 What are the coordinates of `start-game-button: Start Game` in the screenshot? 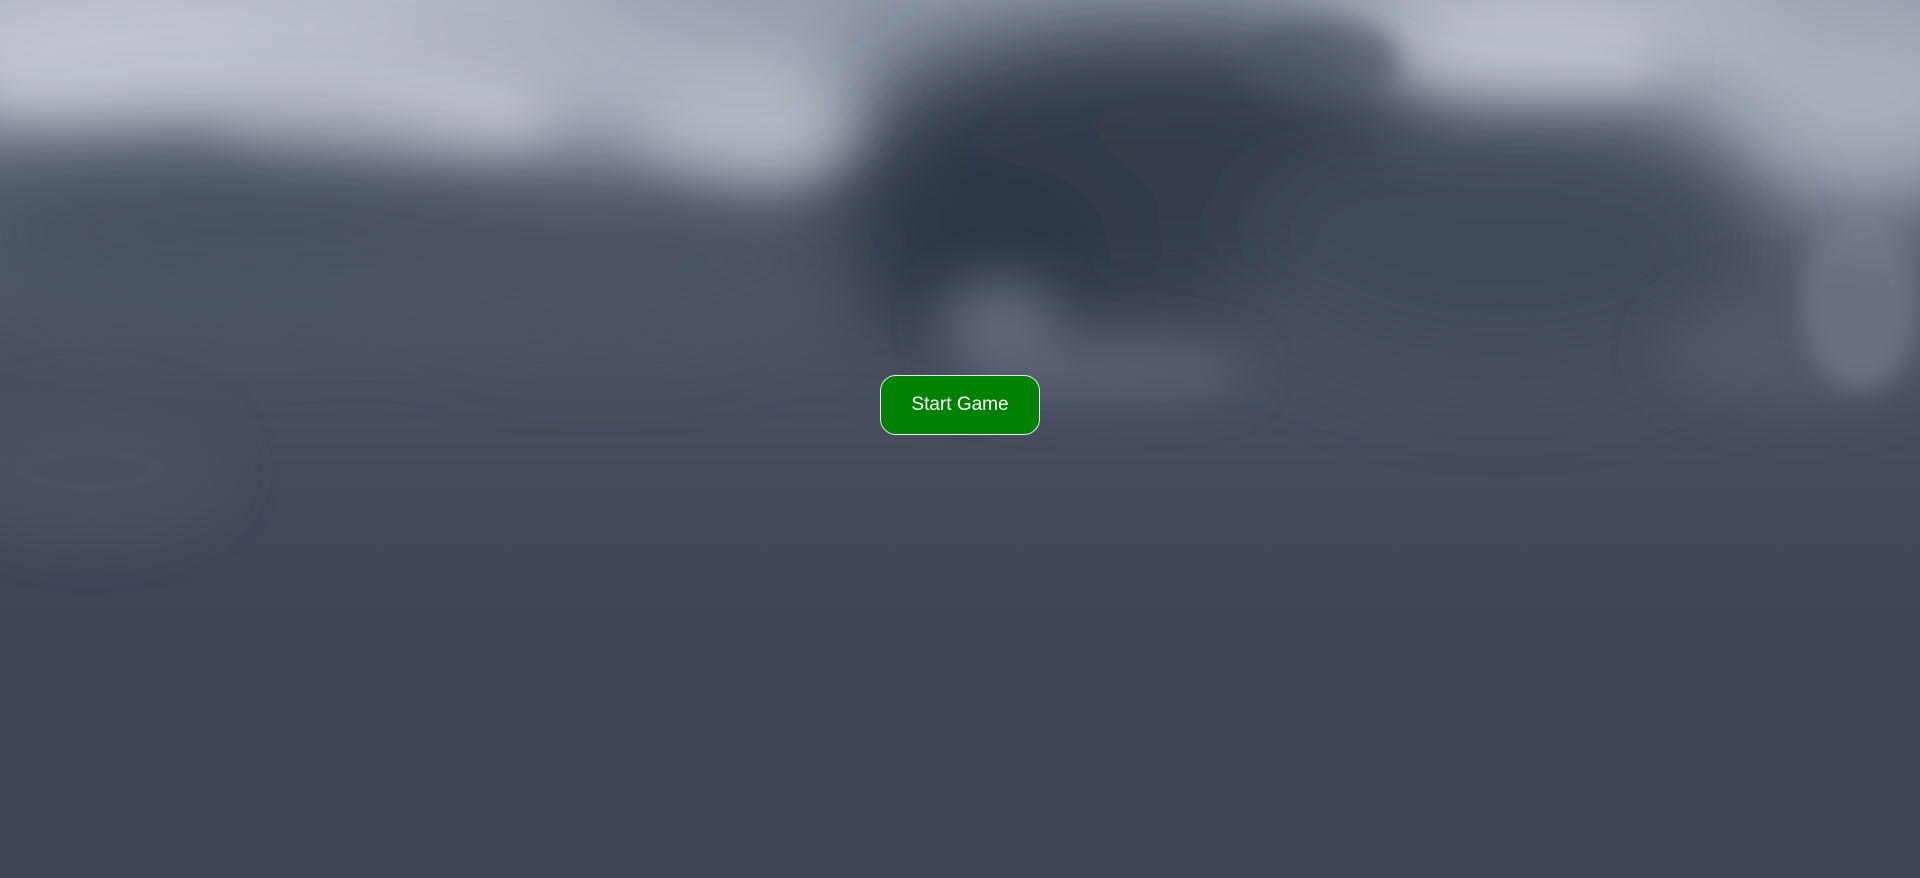 It's located at (960, 405).